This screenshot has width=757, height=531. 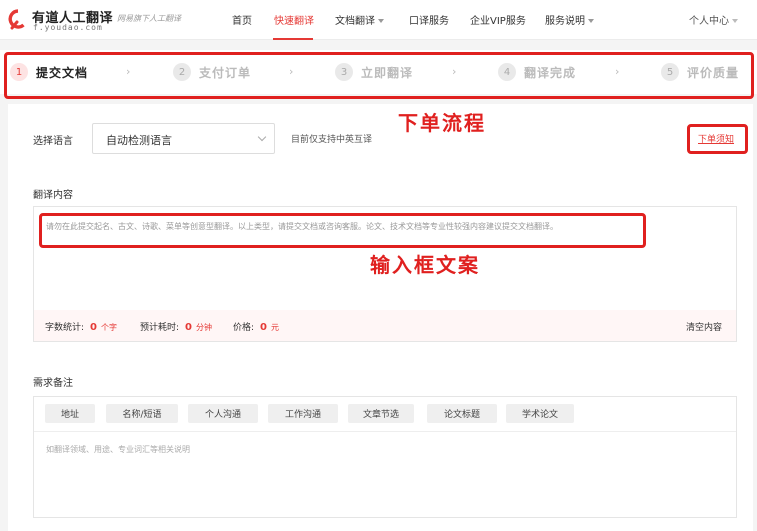 What do you see at coordinates (53, 195) in the screenshot?
I see `content-title: 翻译内容` at bounding box center [53, 195].